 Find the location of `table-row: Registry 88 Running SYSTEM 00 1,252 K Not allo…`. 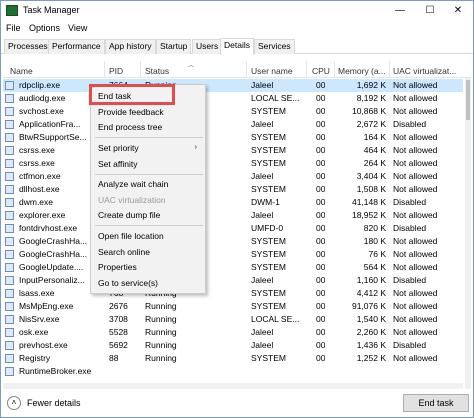

table-row: Registry 88 Running SYSTEM 00 1,252 K Not allo… is located at coordinates (233, 358).